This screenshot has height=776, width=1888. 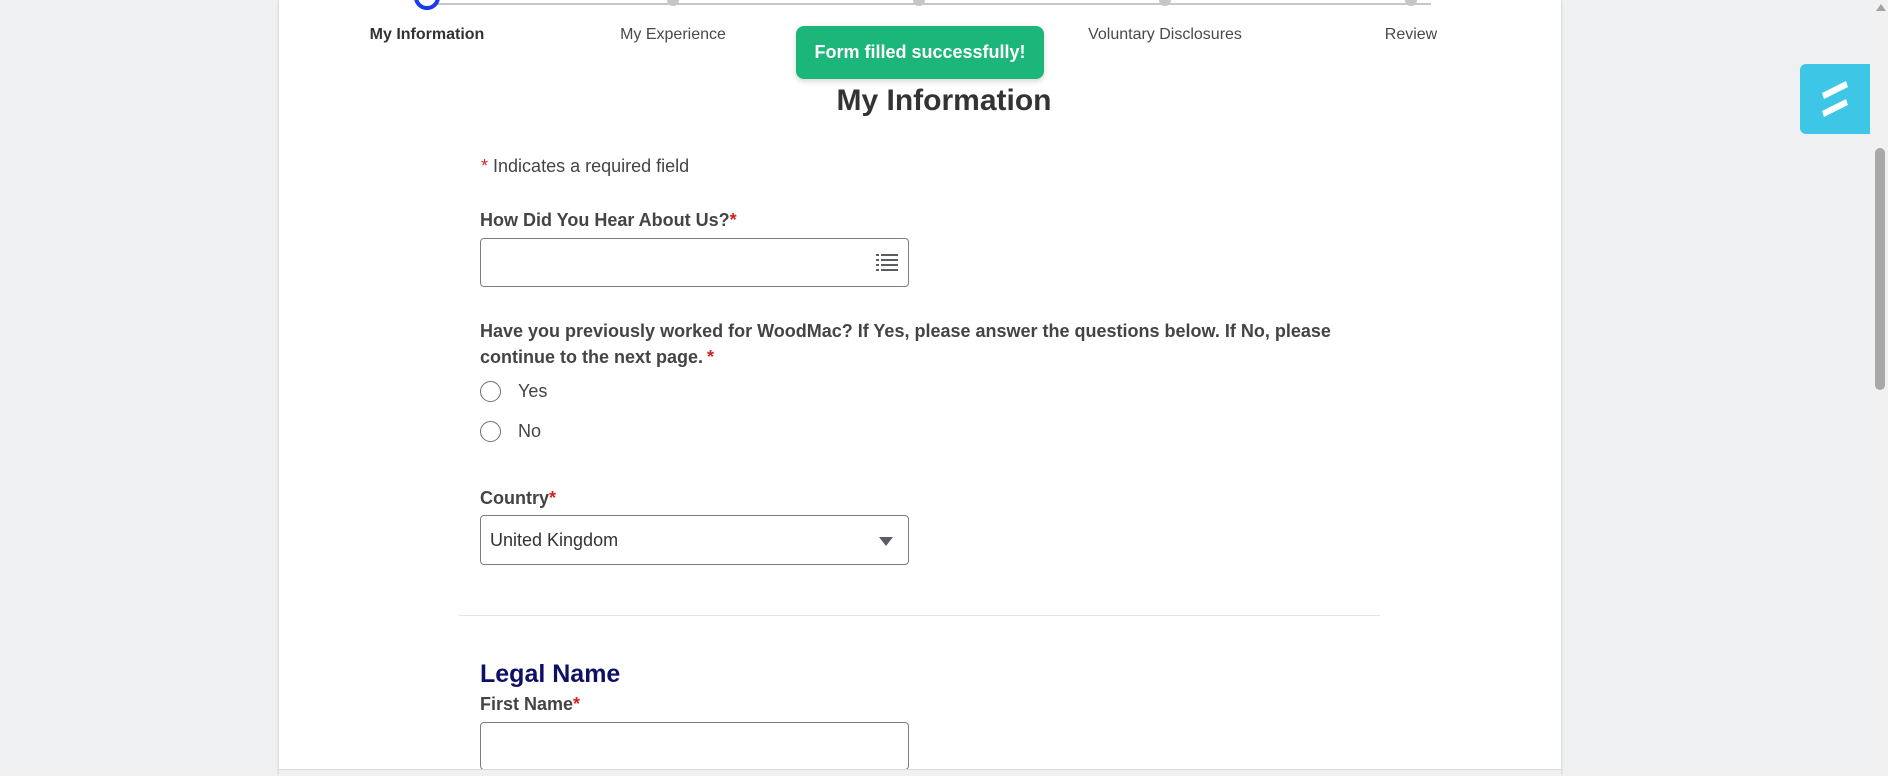 I want to click on first-name-input, so click(x=694, y=746).